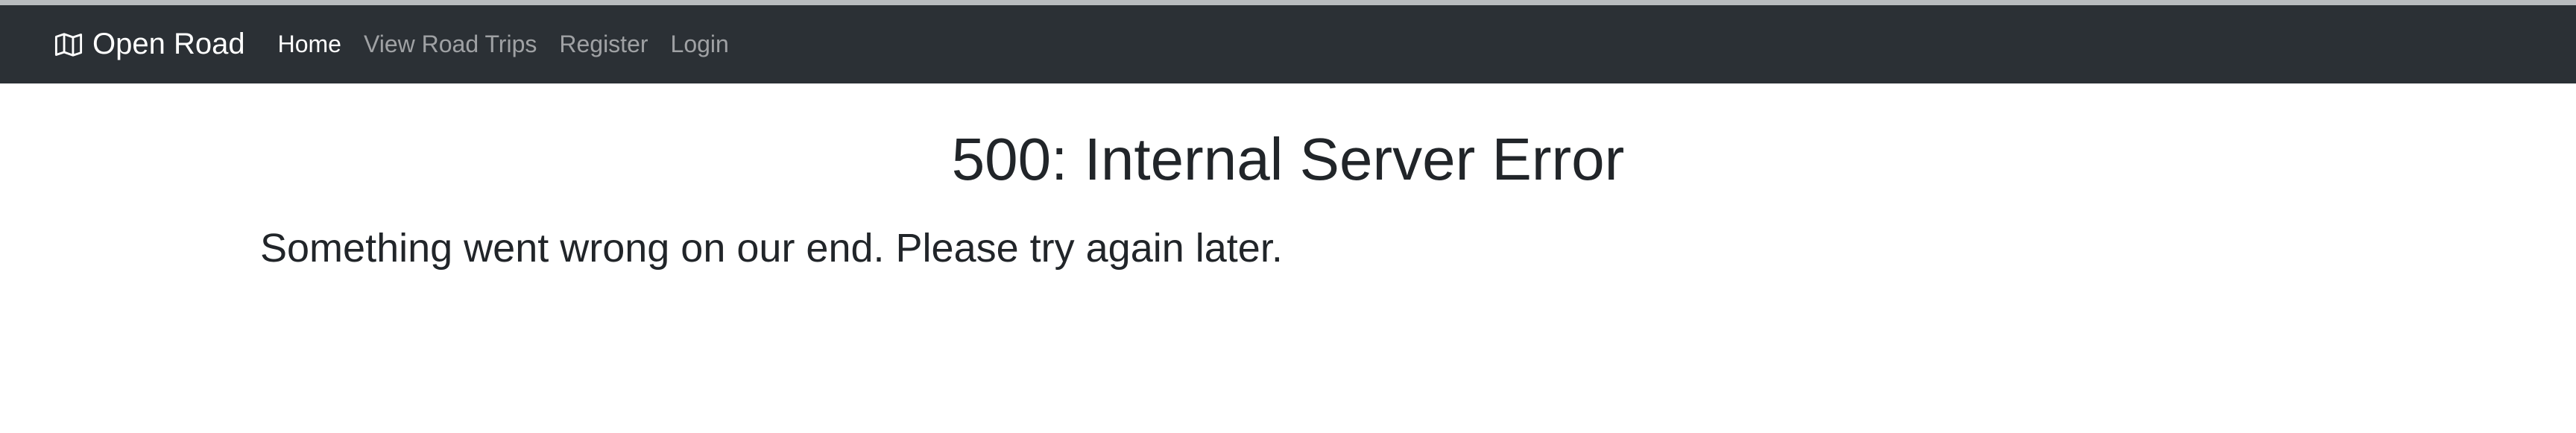 The image size is (2576, 433). What do you see at coordinates (700, 44) in the screenshot?
I see `nav-login: Login` at bounding box center [700, 44].